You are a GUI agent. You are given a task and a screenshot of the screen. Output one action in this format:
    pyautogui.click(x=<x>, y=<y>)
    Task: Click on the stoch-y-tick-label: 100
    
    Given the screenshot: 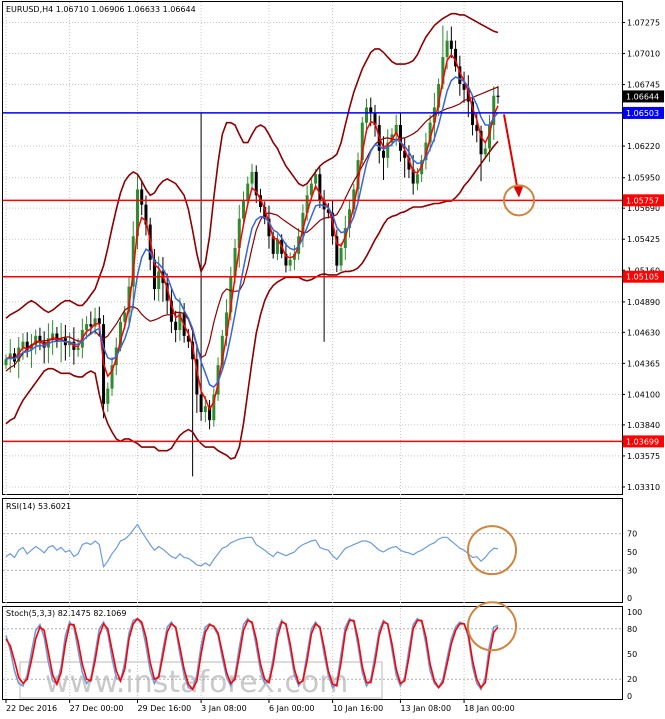 What is the action you would take?
    pyautogui.click(x=634, y=612)
    